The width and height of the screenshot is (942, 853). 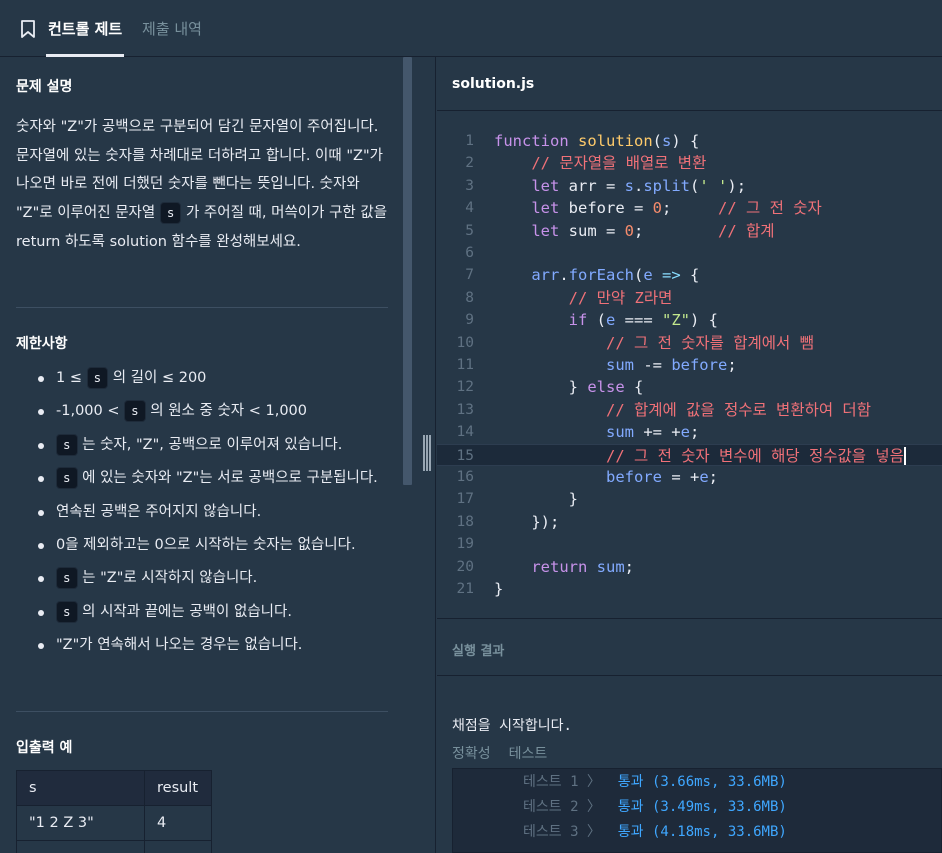 I want to click on constraint-item: "Z"가 연속해서 나오는 경우는 없습니다., so click(x=211, y=645).